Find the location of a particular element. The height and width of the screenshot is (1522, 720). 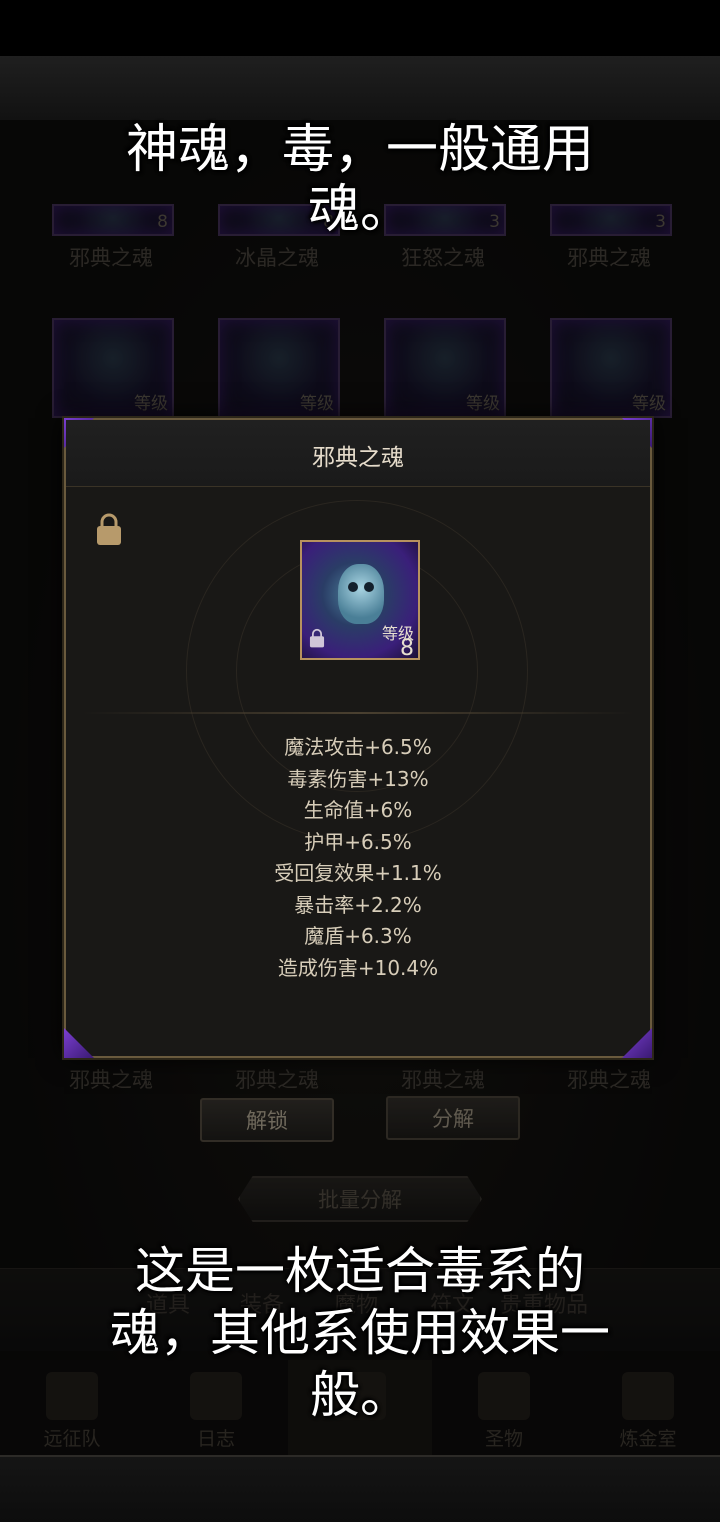

soul-item-icon: 等级 8 is located at coordinates (360, 600).